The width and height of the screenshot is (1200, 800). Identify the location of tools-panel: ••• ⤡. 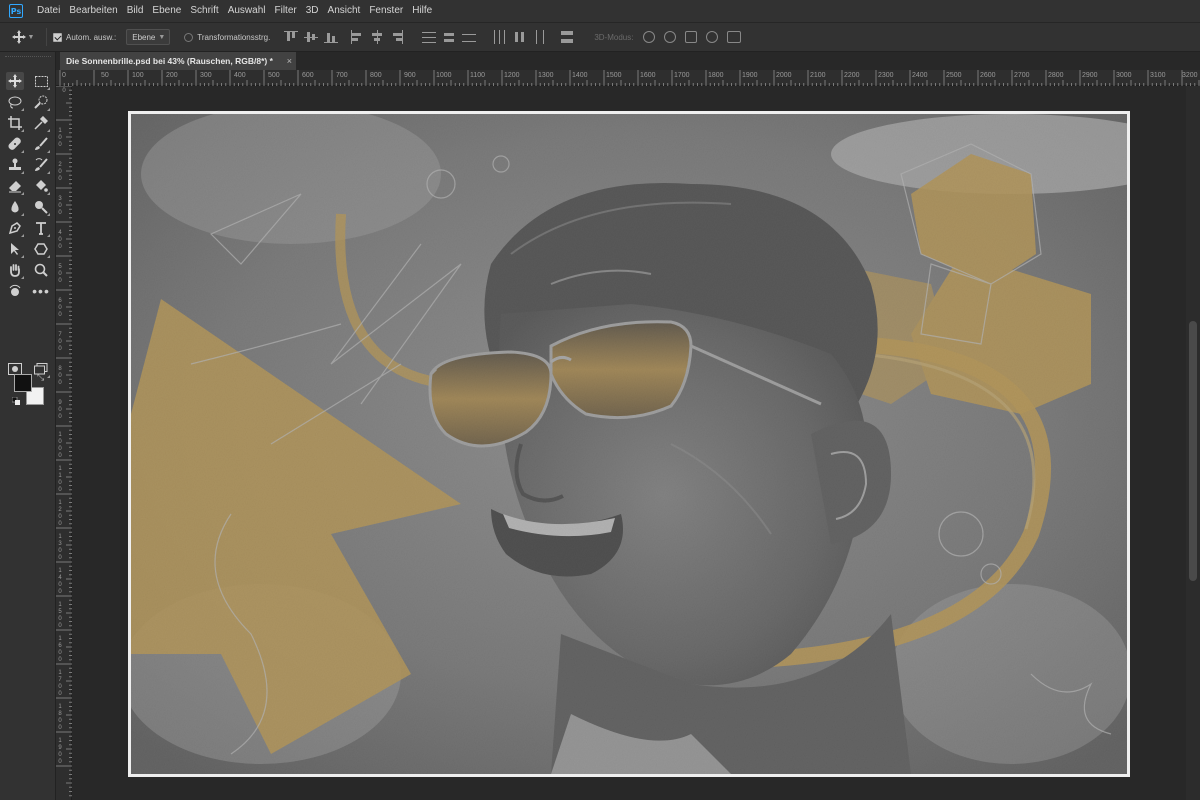
(28, 426).